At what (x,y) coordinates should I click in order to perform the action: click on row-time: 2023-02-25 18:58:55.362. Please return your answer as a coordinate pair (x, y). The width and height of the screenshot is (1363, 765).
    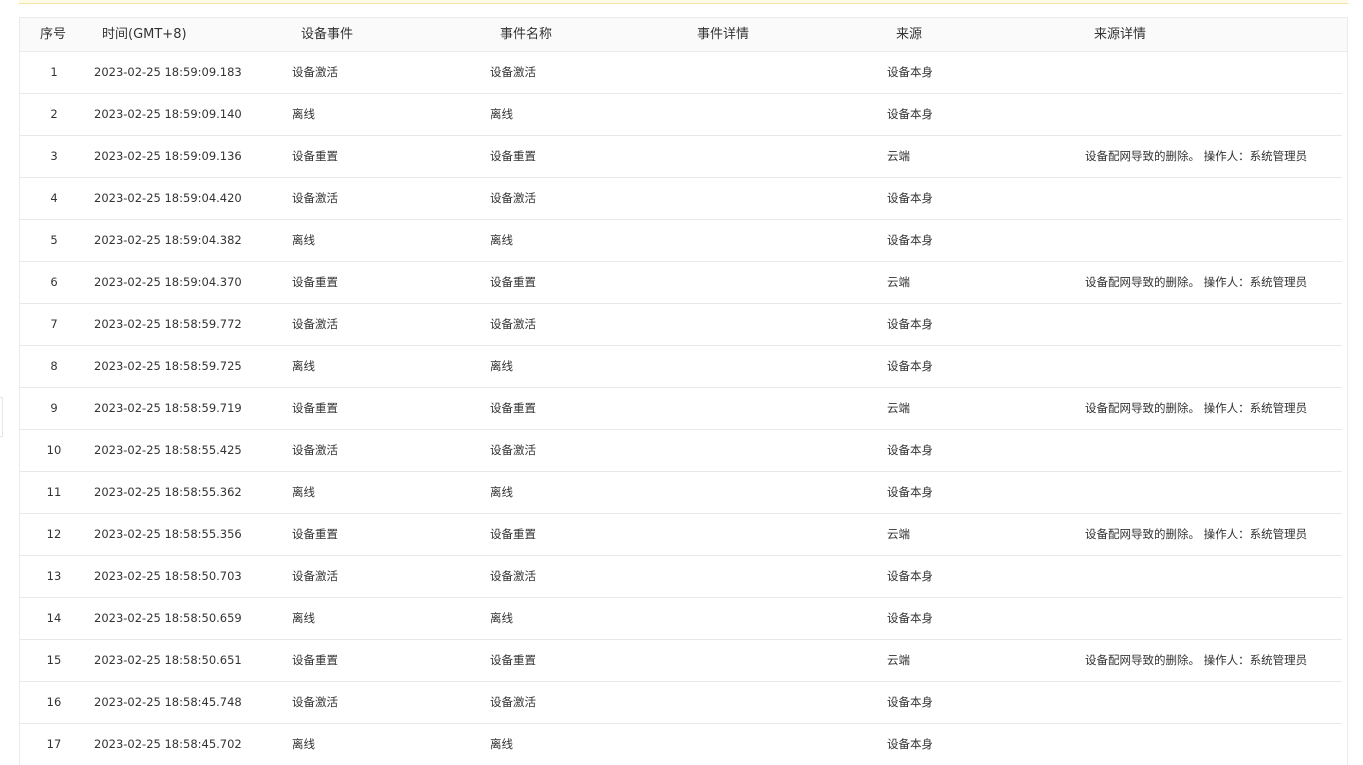
    Looking at the image, I should click on (168, 492).